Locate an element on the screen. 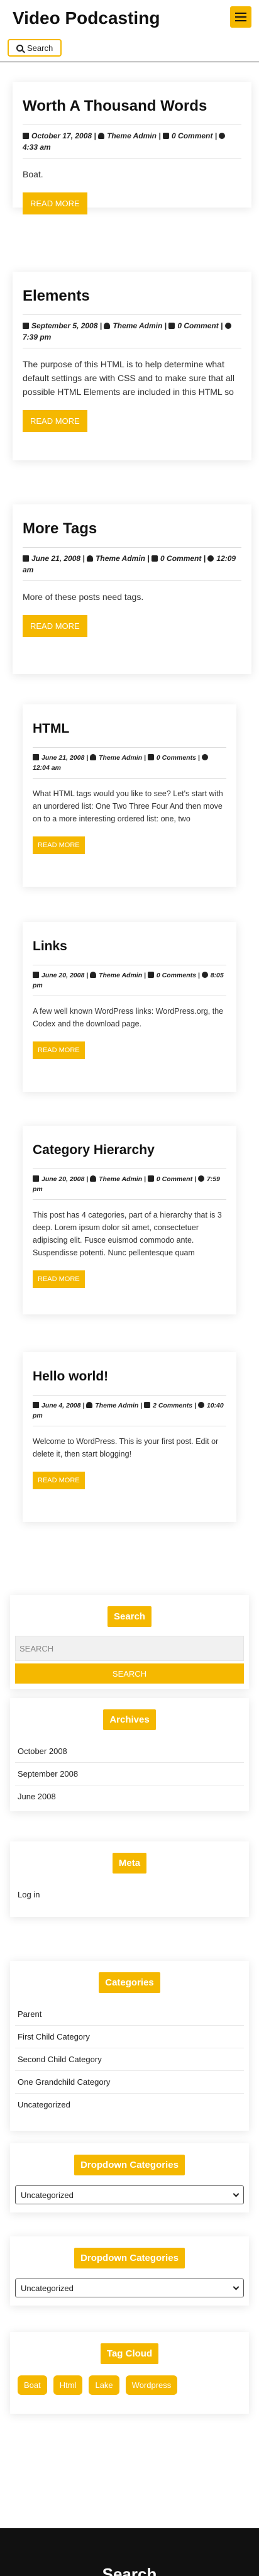 This screenshot has height=2576, width=259. post-title: Elements is located at coordinates (132, 296).